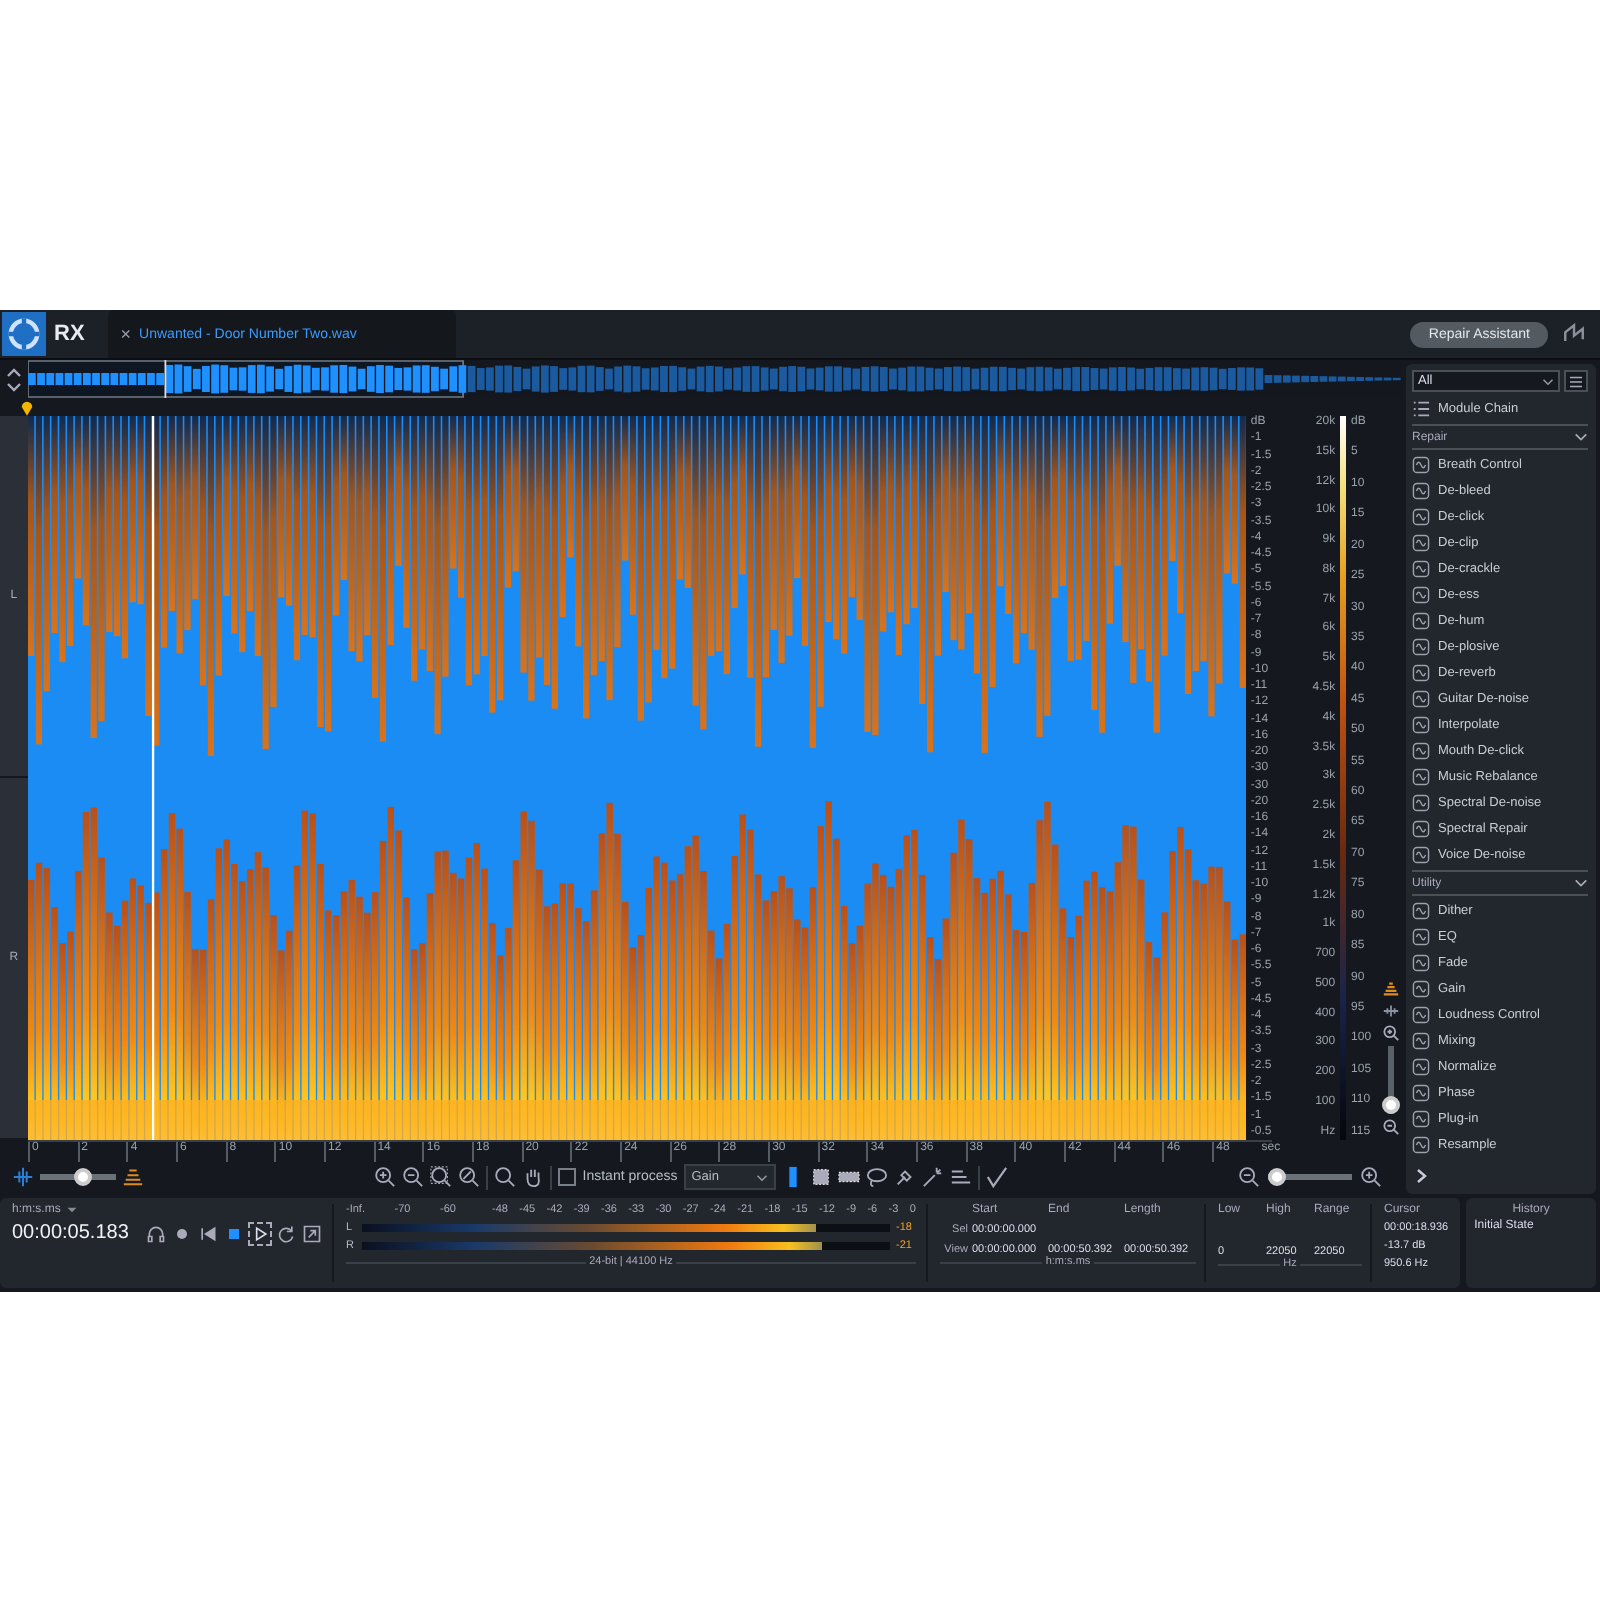 The width and height of the screenshot is (1600, 1600). Describe the element at coordinates (182, 1233) in the screenshot. I see `record-button` at that location.